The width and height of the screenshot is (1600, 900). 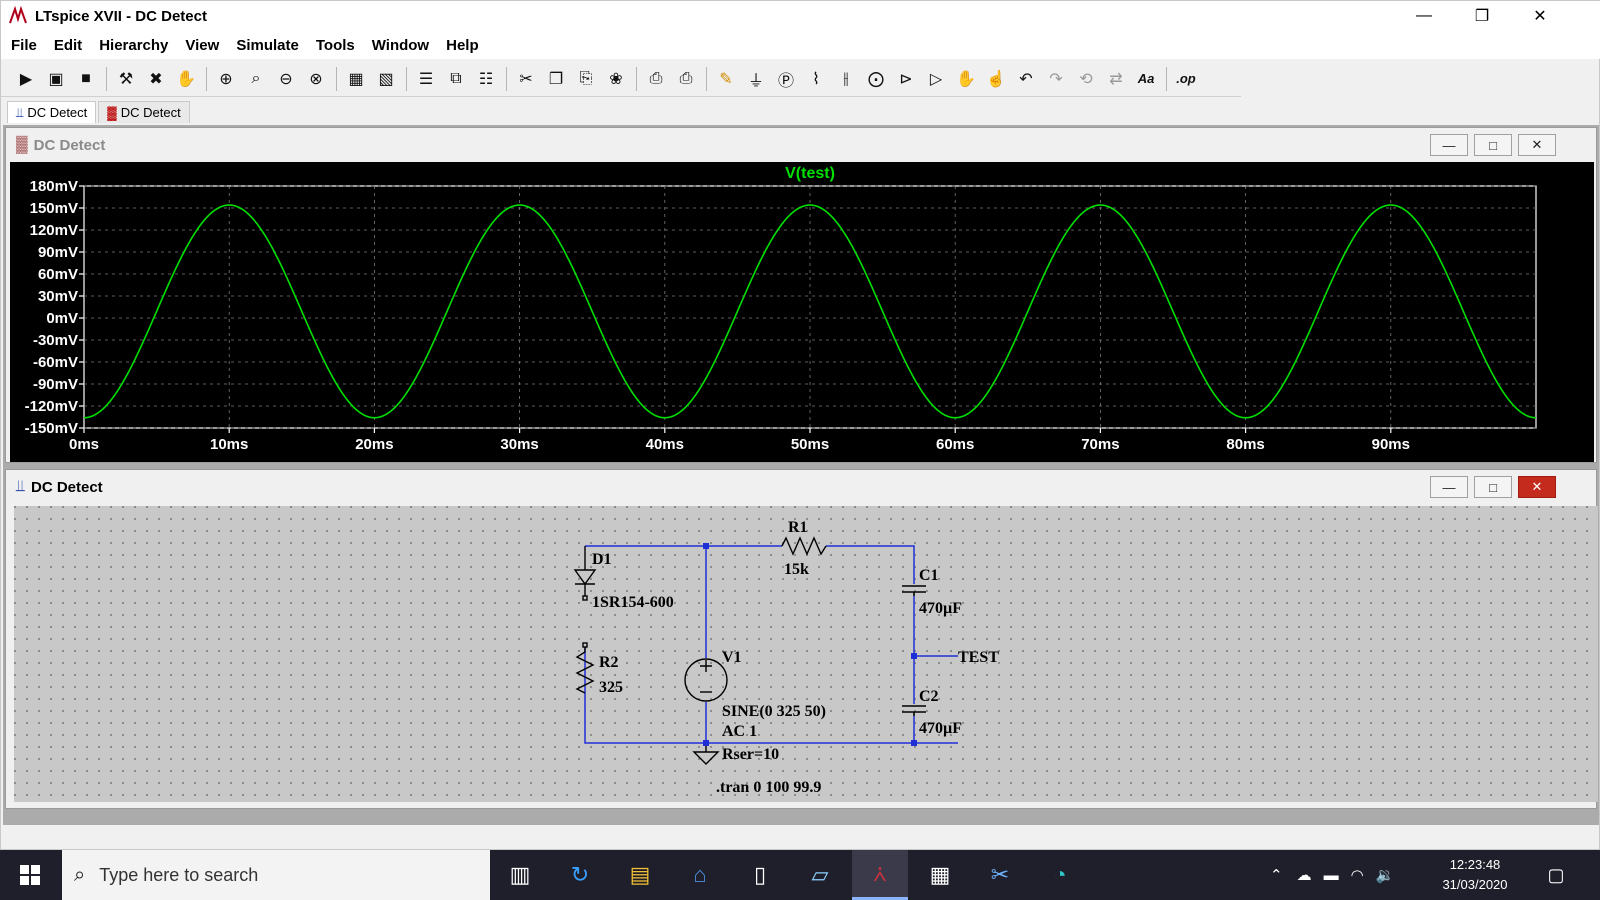 What do you see at coordinates (1186, 79) in the screenshot?
I see `spice-directive-icon: .op` at bounding box center [1186, 79].